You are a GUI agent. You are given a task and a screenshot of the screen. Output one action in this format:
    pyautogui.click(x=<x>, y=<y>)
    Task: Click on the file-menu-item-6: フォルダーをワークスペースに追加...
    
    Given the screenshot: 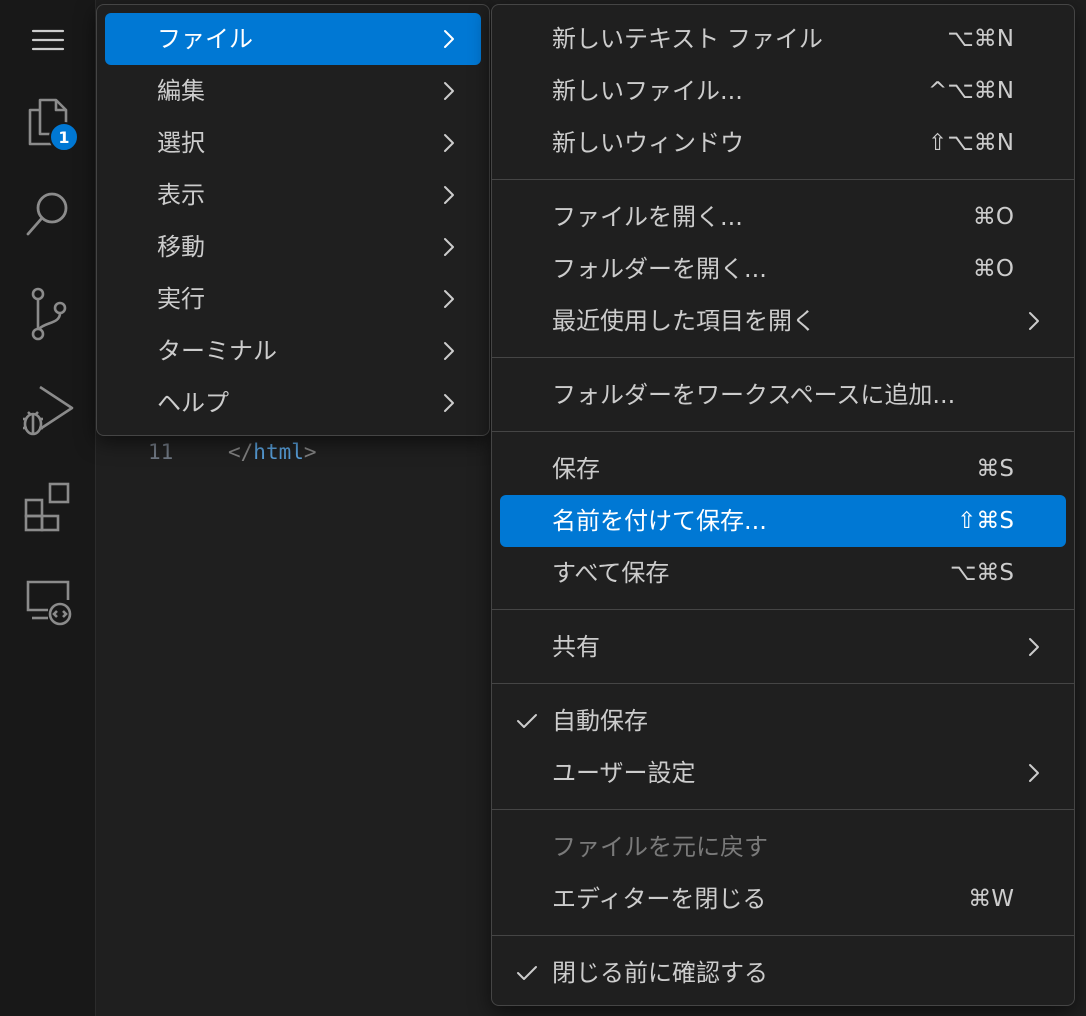 What is the action you would take?
    pyautogui.click(x=783, y=395)
    